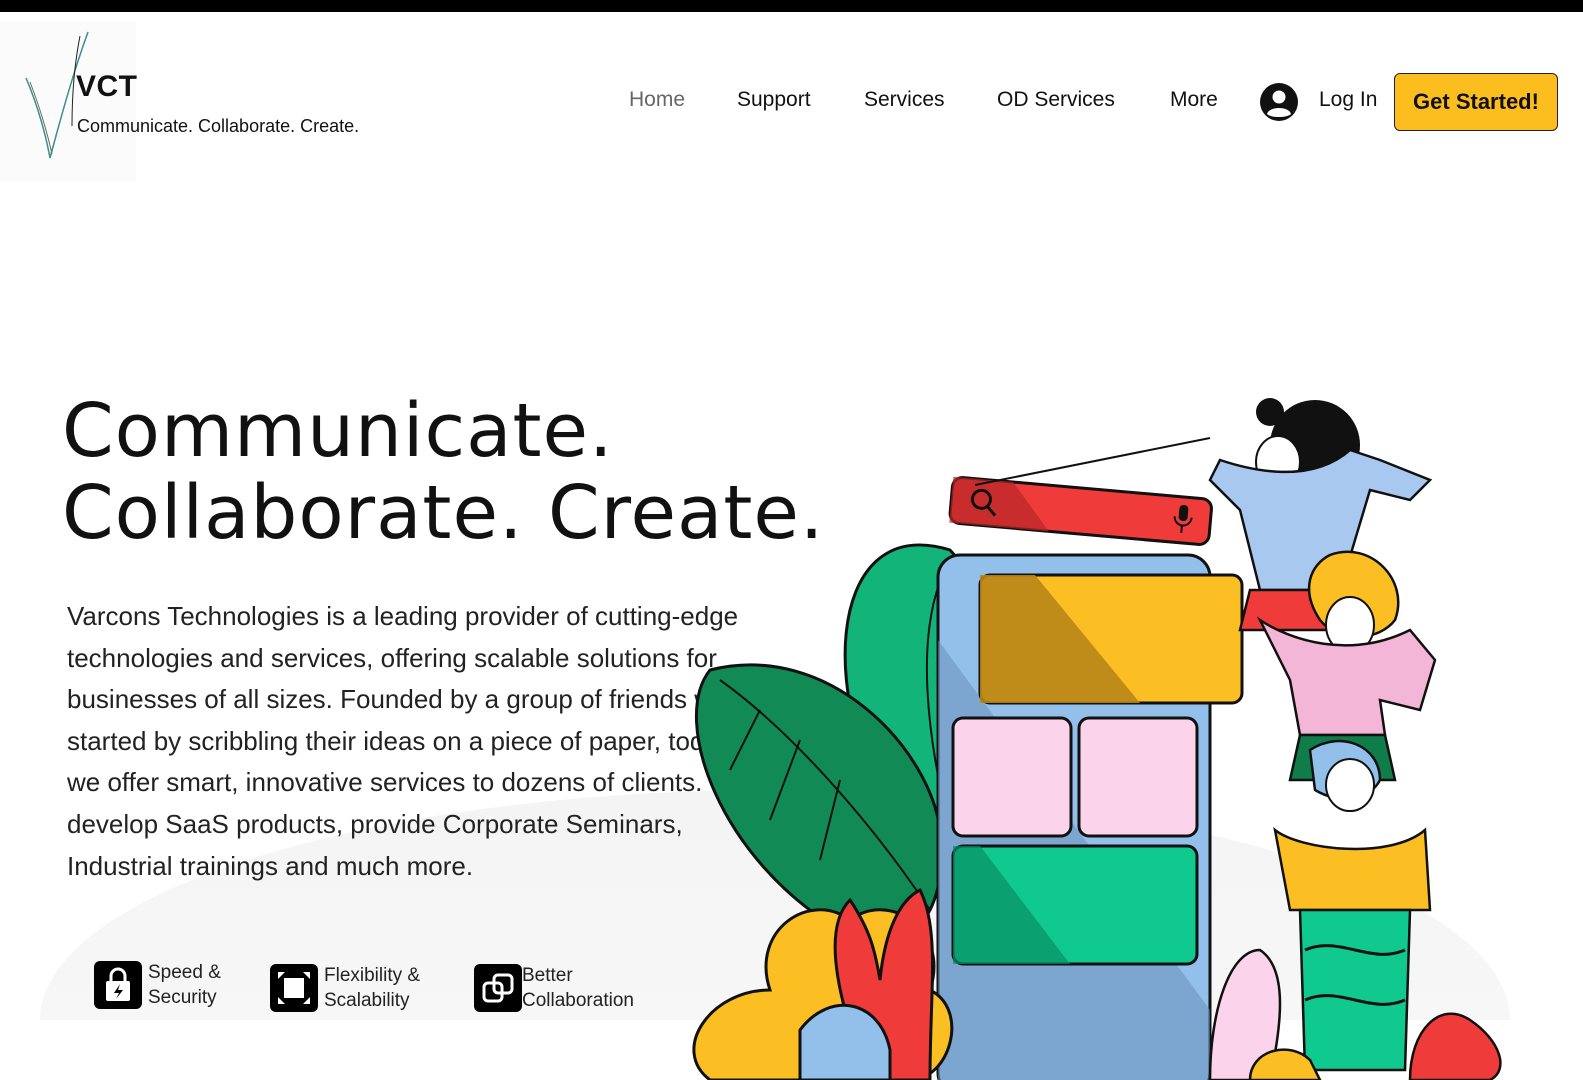  What do you see at coordinates (1056, 100) in the screenshot?
I see `nav-od-services: OD Services` at bounding box center [1056, 100].